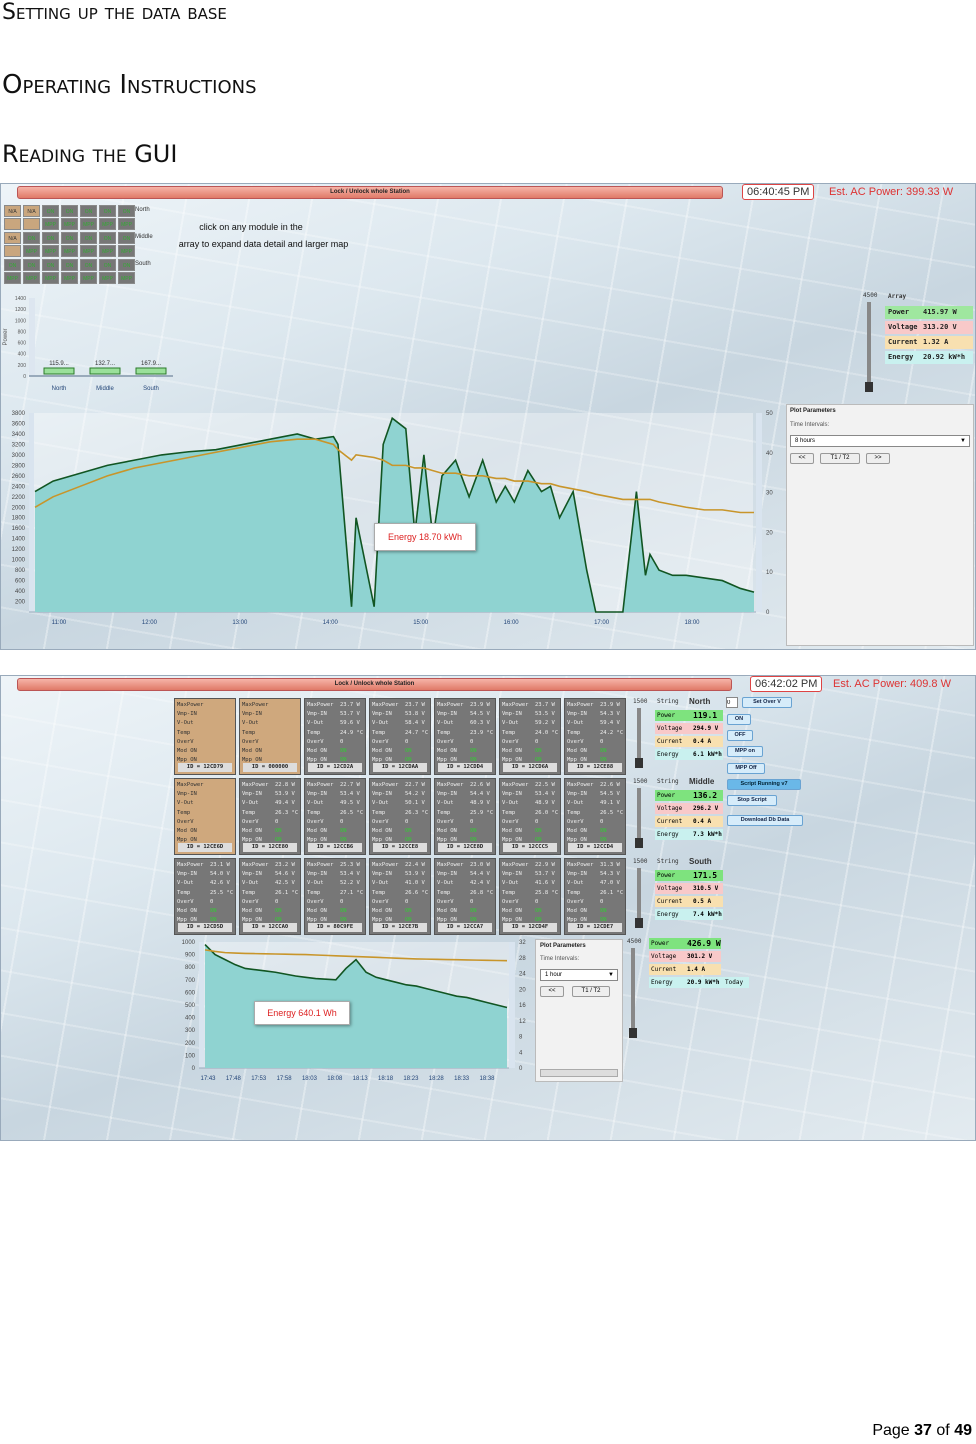  I want to click on module-field-value: 59.4 V, so click(610, 723).